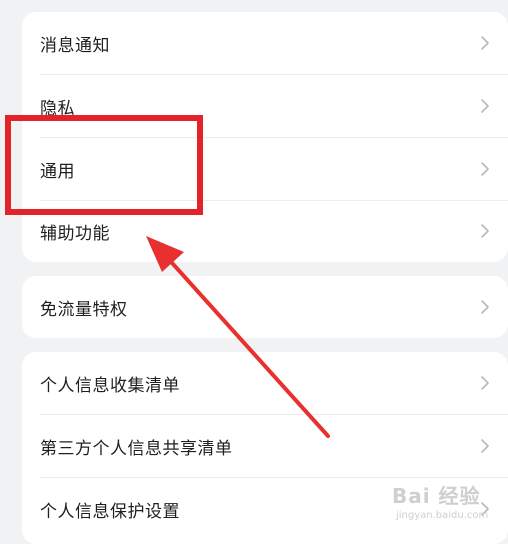  What do you see at coordinates (110, 511) in the screenshot?
I see `setting-label-protection: 个人信息保护设置` at bounding box center [110, 511].